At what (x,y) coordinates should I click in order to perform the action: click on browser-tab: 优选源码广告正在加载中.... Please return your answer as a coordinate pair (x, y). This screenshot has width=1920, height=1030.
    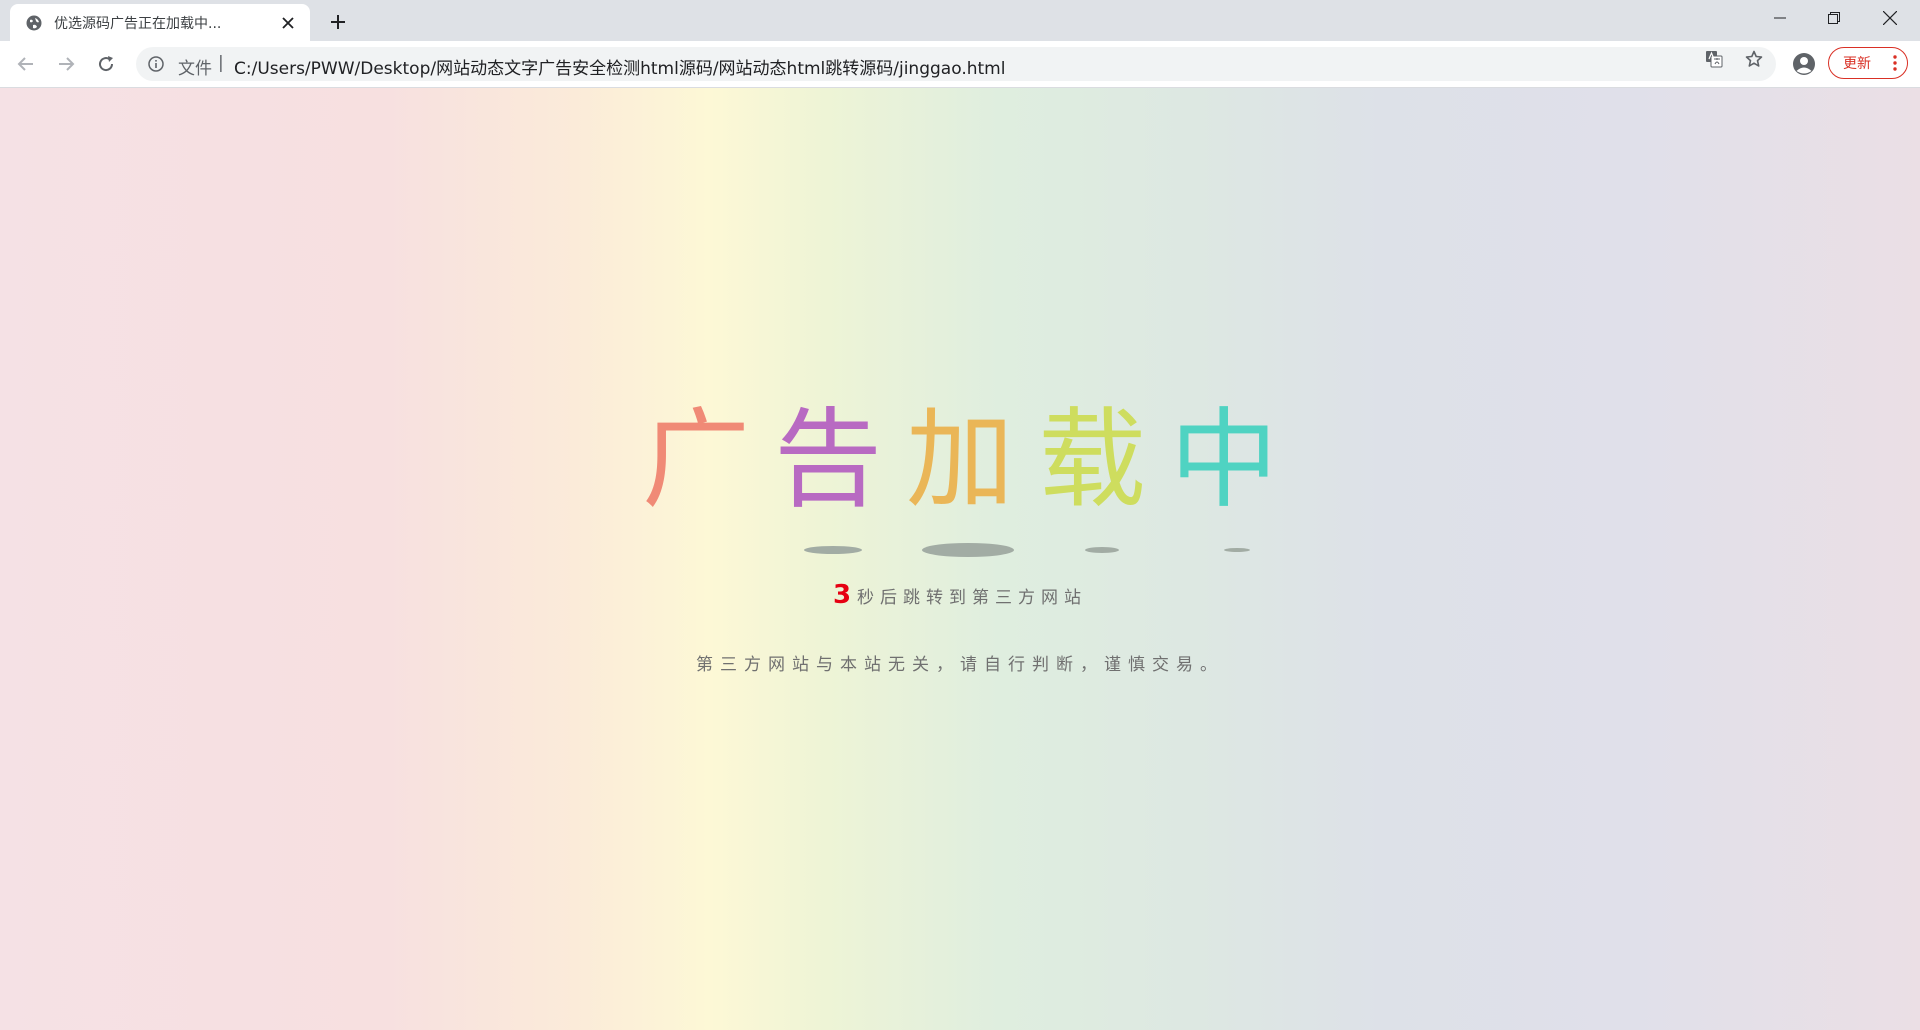
    Looking at the image, I should click on (160, 22).